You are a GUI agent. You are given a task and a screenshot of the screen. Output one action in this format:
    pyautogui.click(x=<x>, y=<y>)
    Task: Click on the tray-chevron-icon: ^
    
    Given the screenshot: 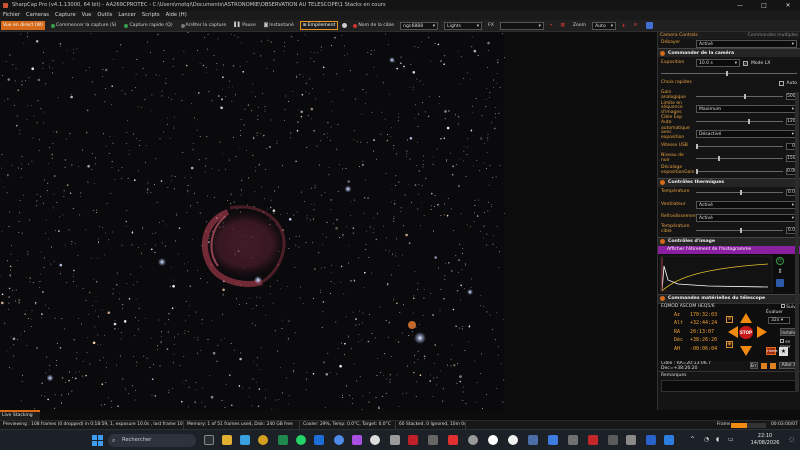 What is the action you would take?
    pyautogui.click(x=692, y=439)
    